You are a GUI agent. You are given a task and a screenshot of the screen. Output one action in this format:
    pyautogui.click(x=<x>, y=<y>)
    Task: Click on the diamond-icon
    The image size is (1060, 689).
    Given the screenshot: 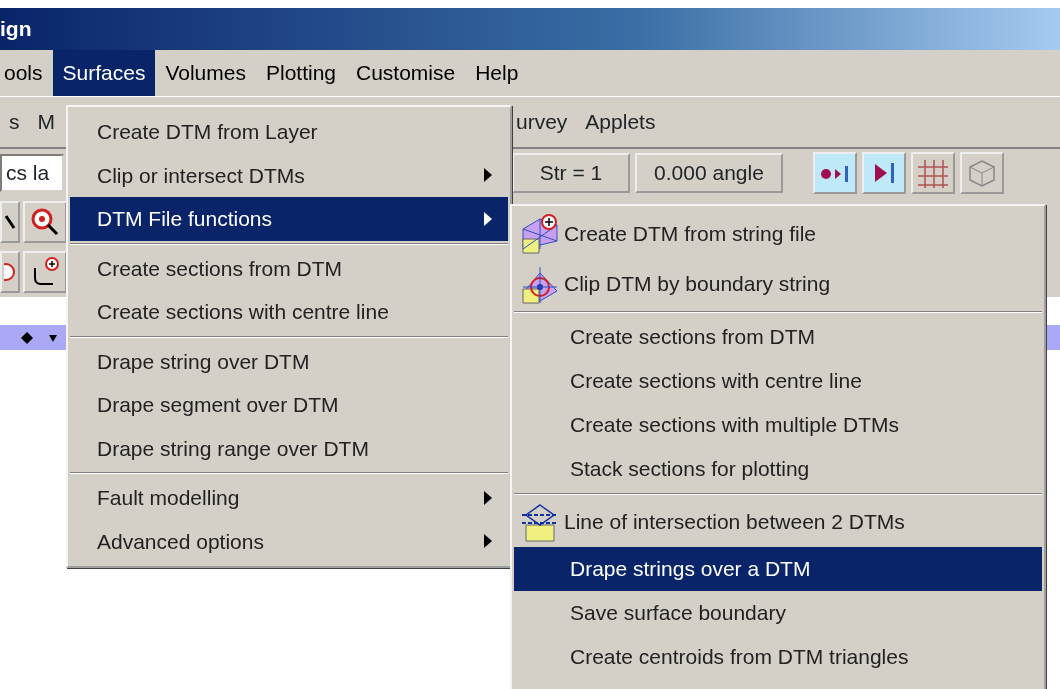 What is the action you would take?
    pyautogui.click(x=27, y=337)
    